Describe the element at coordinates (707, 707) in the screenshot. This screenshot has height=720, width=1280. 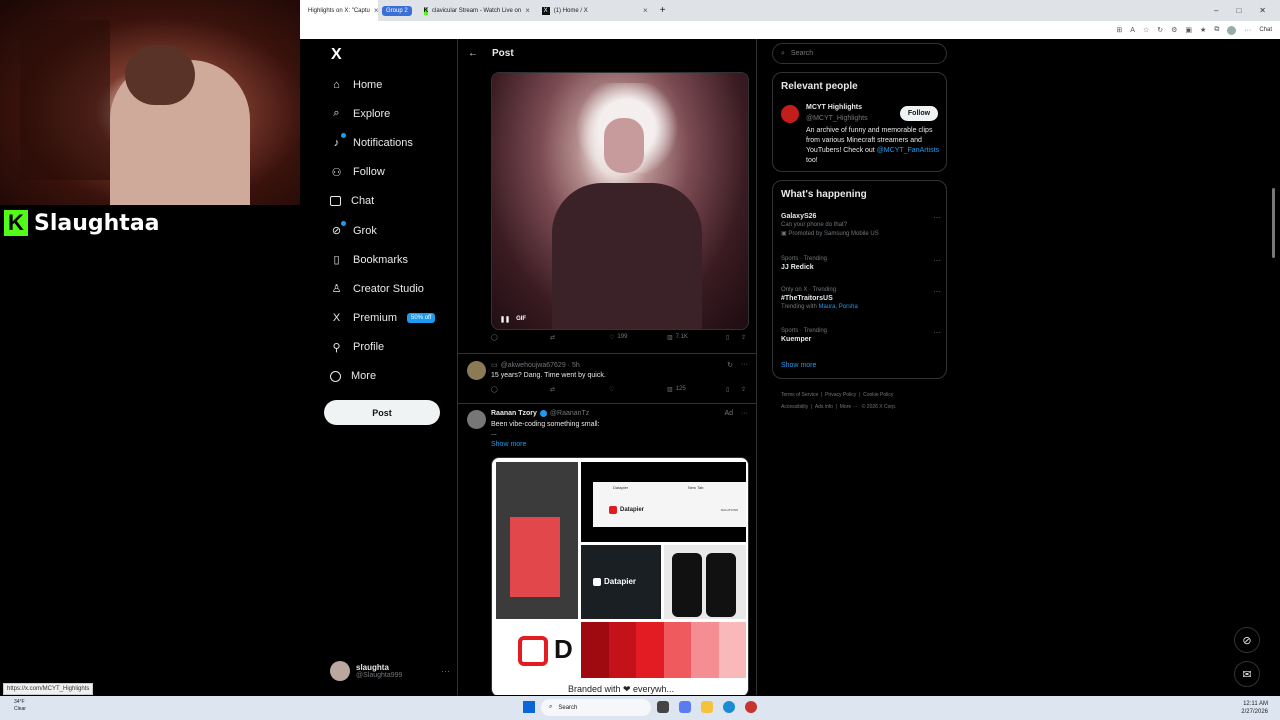
I see `file-explorer-icon` at that location.